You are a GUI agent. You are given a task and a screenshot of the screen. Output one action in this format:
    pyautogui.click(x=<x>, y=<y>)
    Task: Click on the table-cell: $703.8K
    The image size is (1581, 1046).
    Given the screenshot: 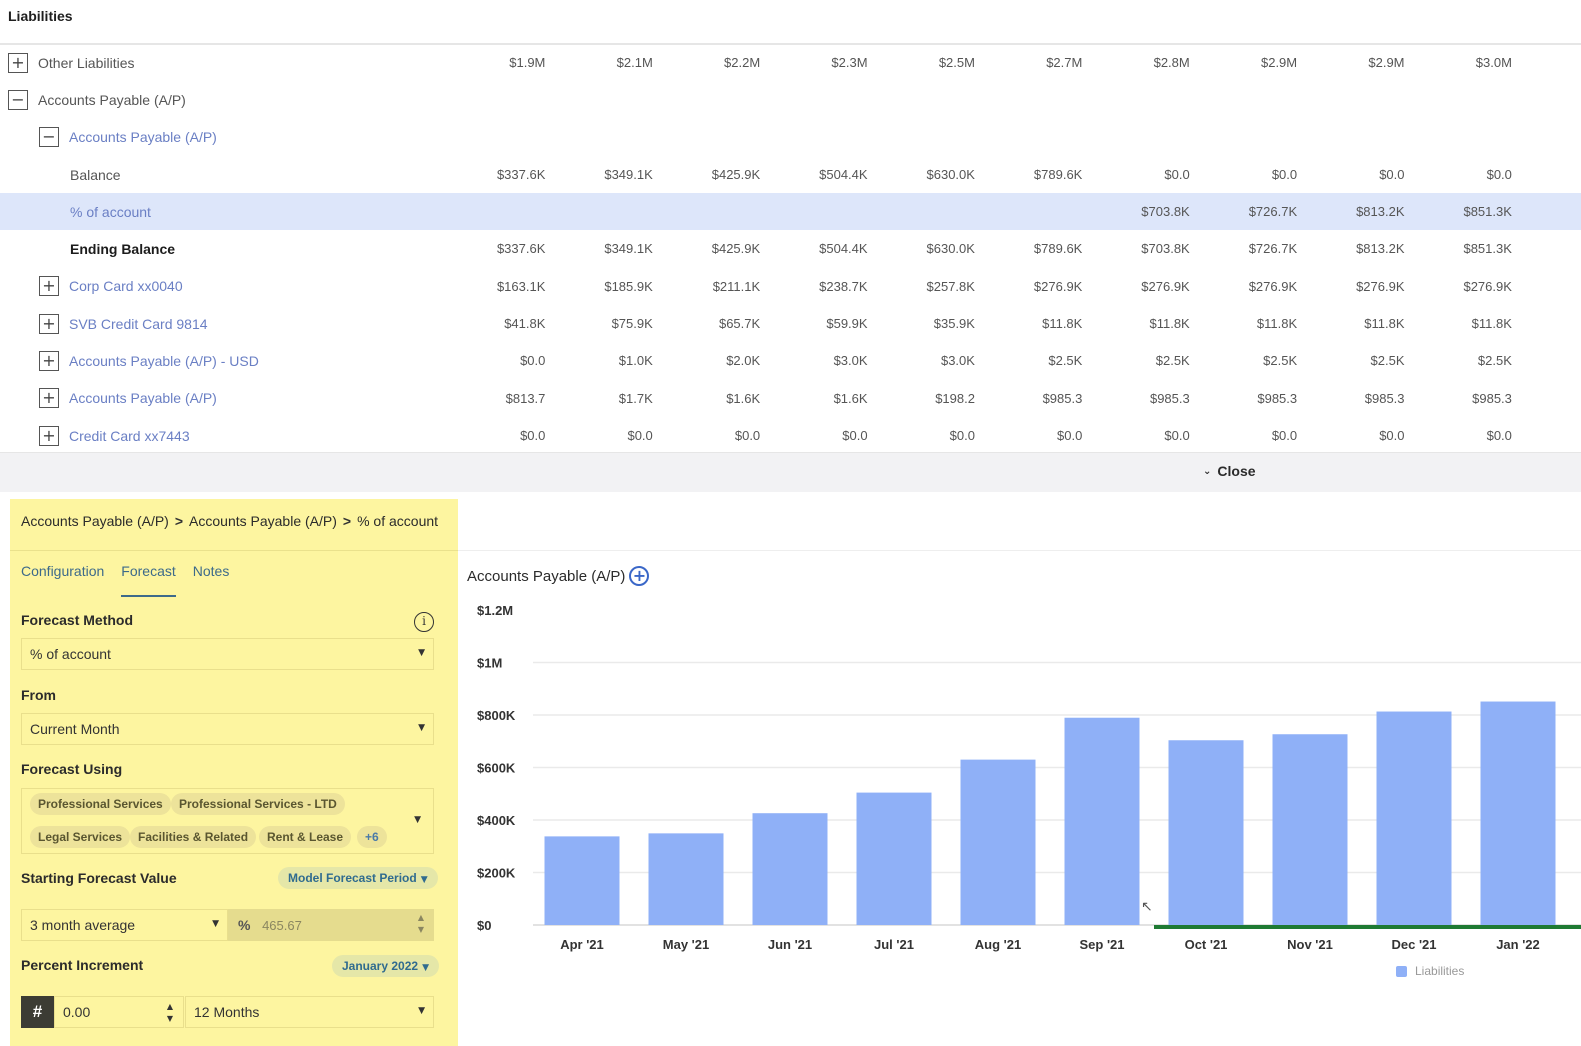 What is the action you would take?
    pyautogui.click(x=1137, y=211)
    